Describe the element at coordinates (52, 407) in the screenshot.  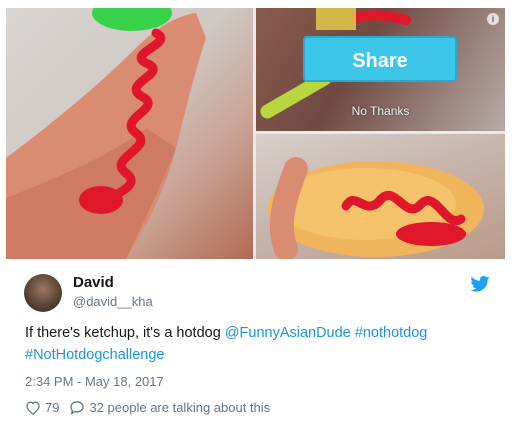
I see `like-count: 79` at that location.